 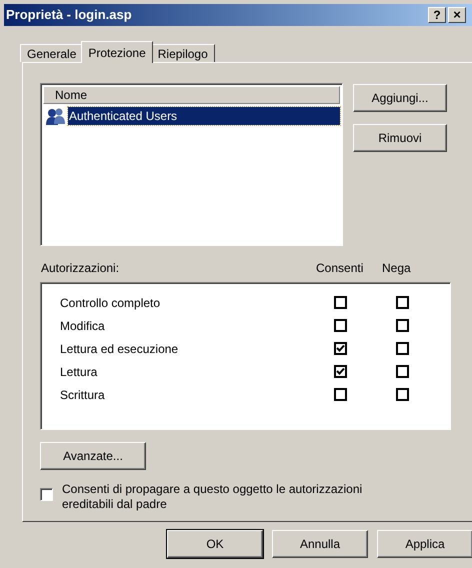 What do you see at coordinates (117, 52) in the screenshot?
I see `tab: Protezione` at bounding box center [117, 52].